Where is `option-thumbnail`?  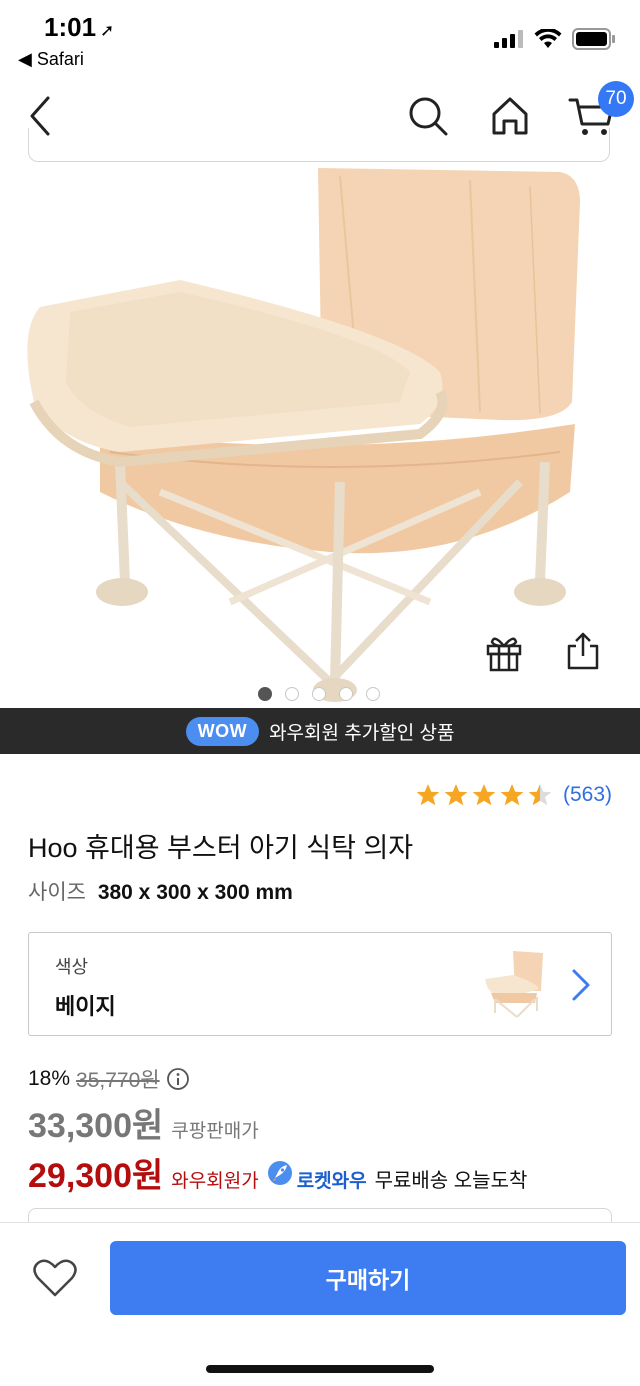
option-thumbnail is located at coordinates (514, 984).